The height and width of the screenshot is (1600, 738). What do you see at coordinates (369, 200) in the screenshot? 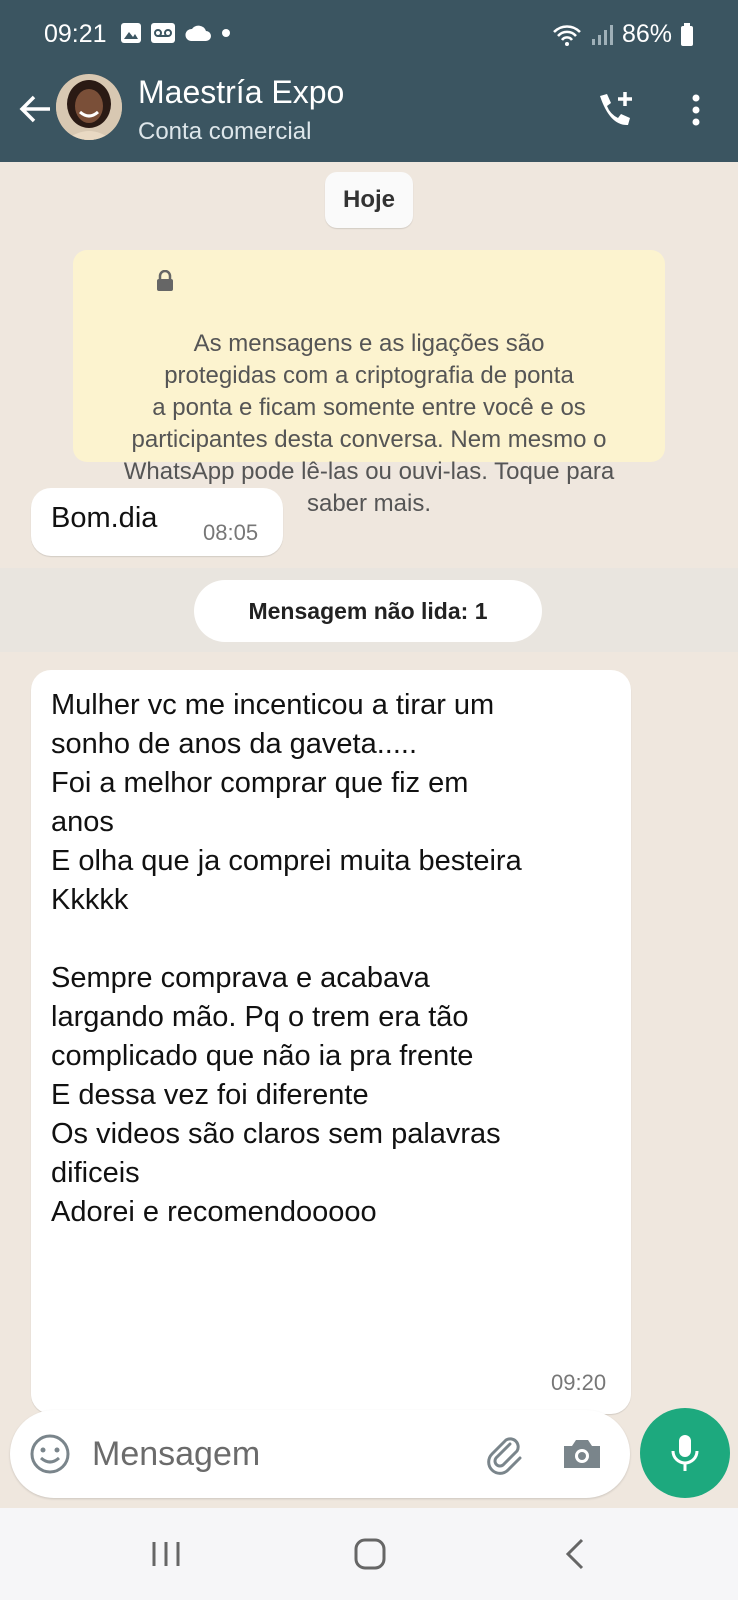
I see `date-chip: Hoje` at bounding box center [369, 200].